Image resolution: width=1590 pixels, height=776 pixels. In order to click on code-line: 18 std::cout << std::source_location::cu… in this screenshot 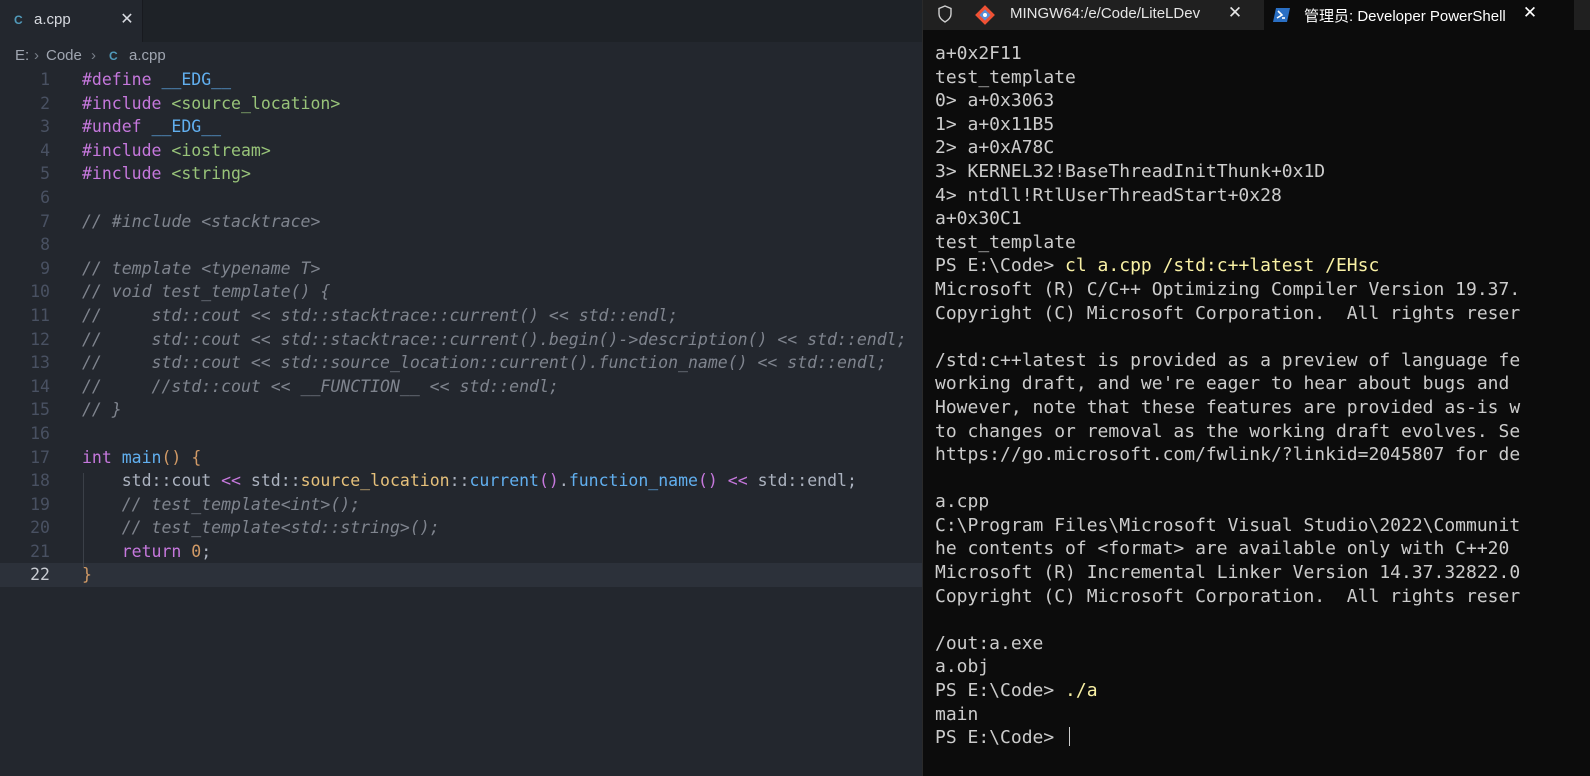, I will do `click(468, 481)`.